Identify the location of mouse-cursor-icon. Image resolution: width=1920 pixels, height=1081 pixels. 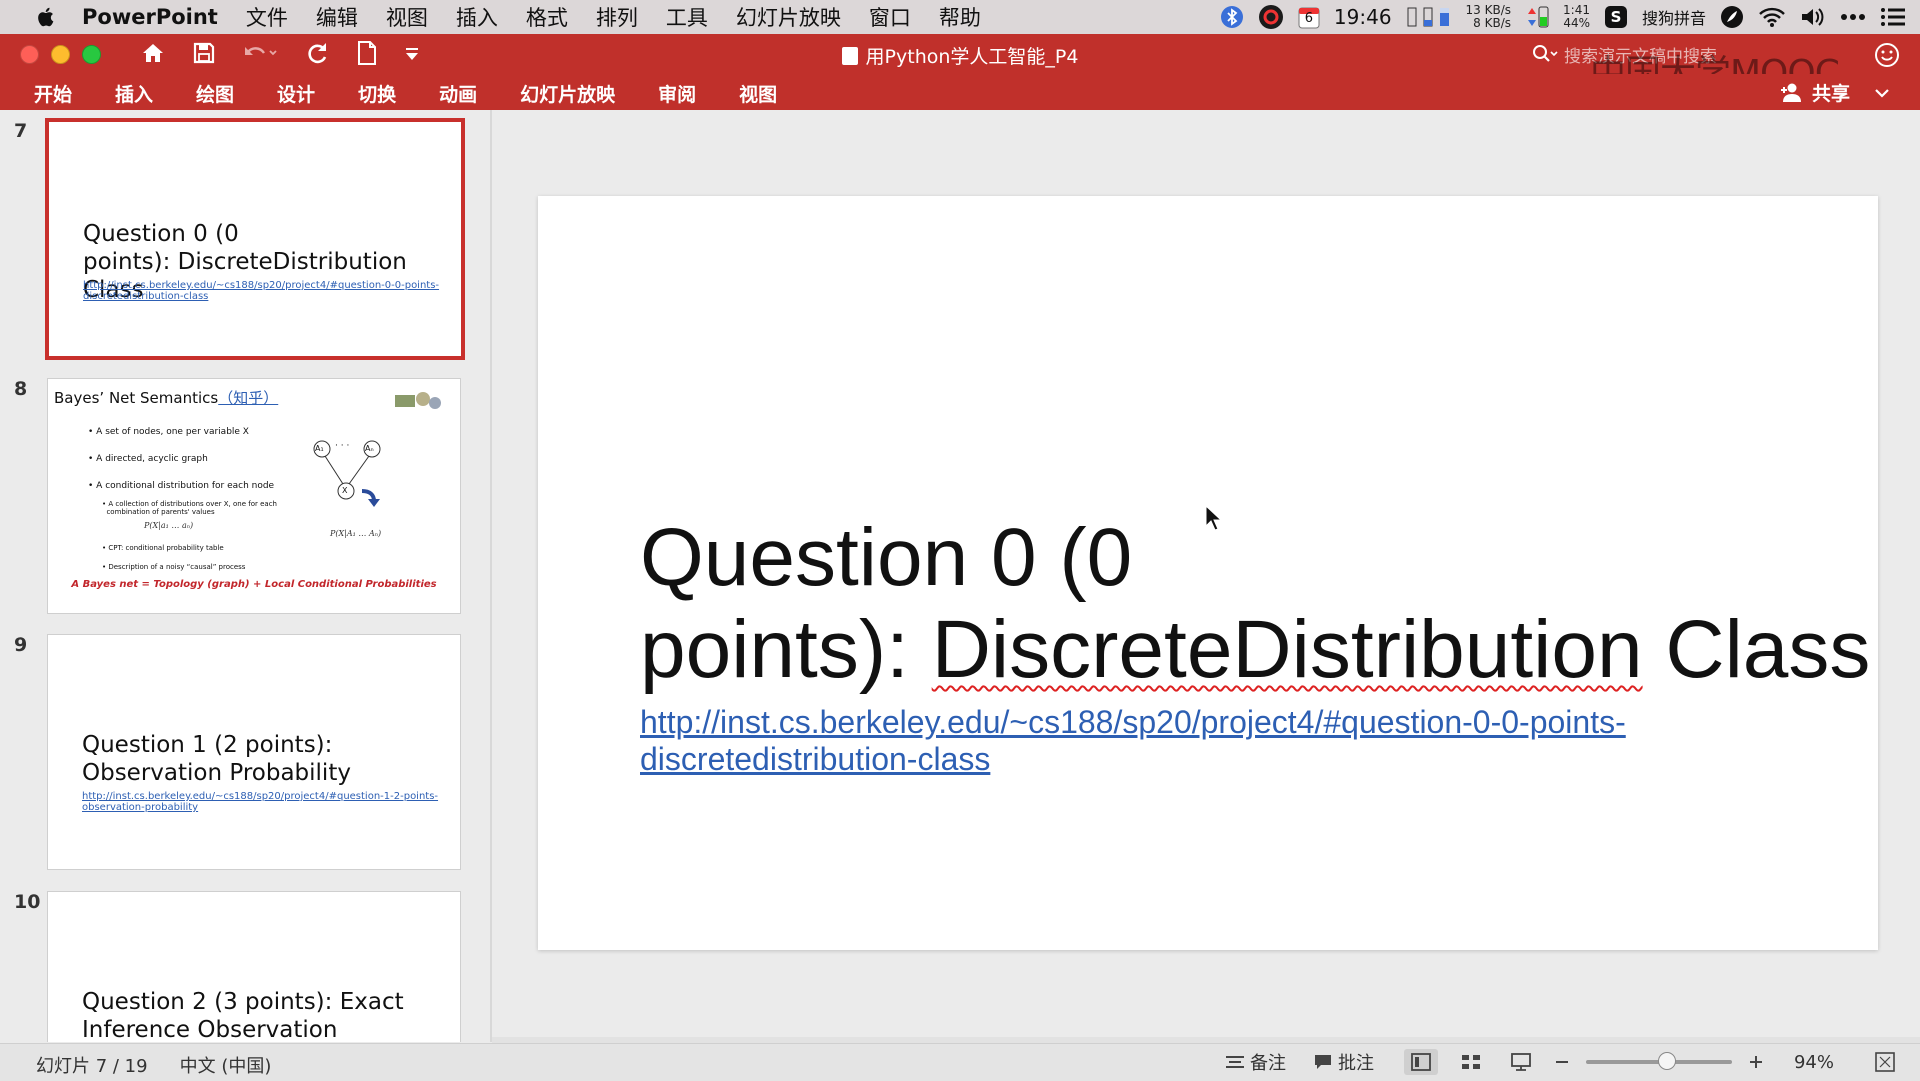
(1214, 518).